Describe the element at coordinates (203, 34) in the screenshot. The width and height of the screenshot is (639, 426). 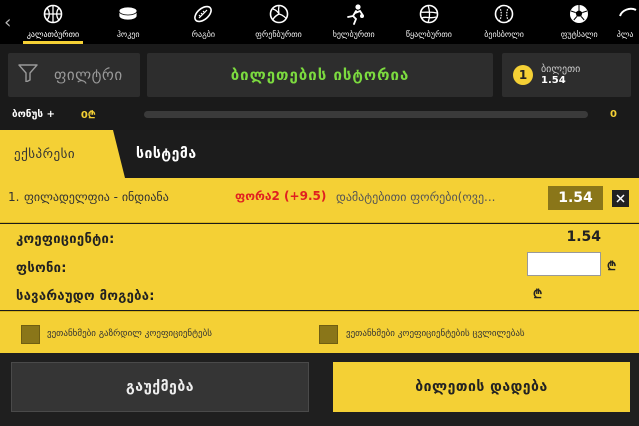
I see `sport-tab-label: რაგბი` at that location.